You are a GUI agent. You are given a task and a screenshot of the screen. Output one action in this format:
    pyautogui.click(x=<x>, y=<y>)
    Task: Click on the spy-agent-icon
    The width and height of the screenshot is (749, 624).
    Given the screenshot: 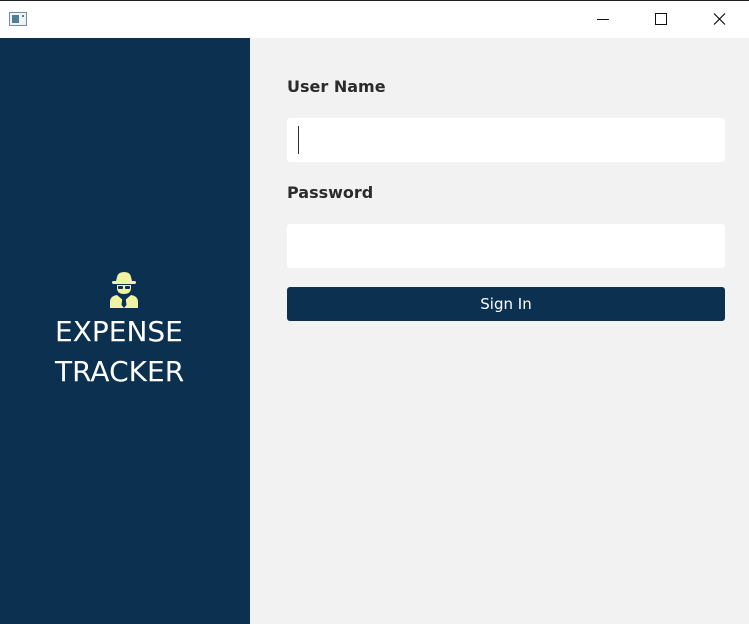 What is the action you would take?
    pyautogui.click(x=124, y=290)
    